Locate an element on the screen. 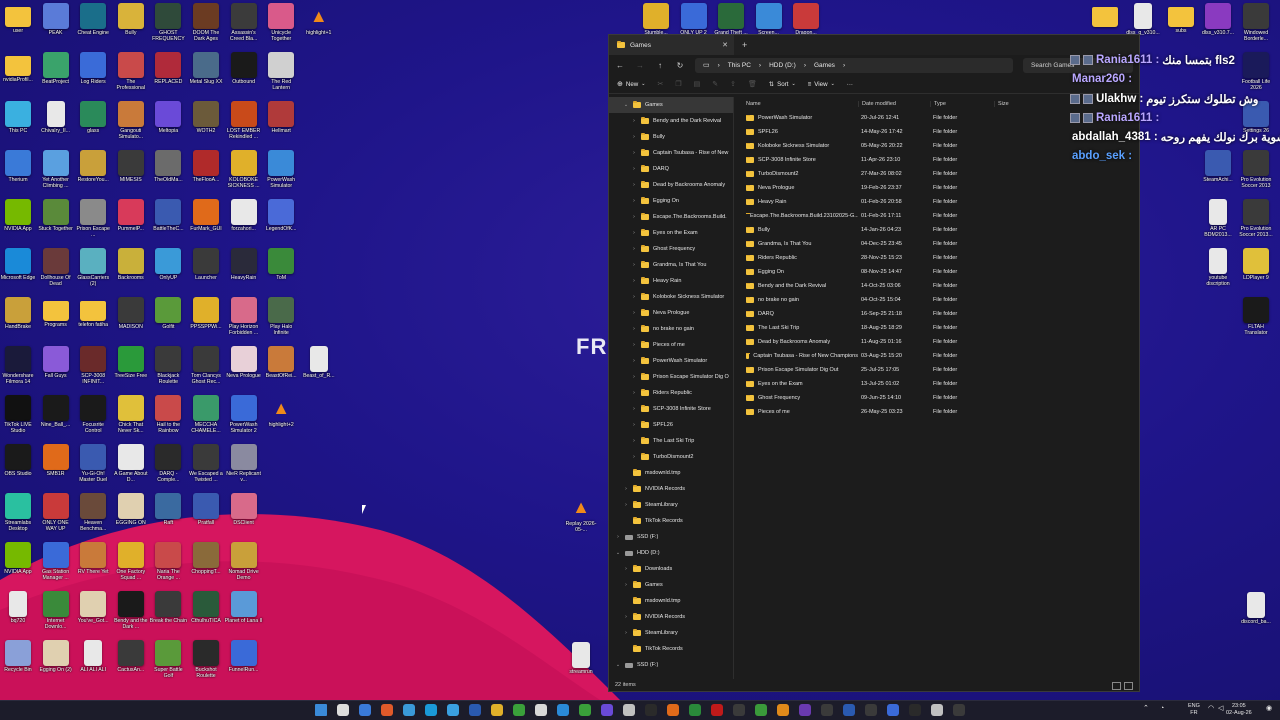 Image resolution: width=1280 pixels, height=720 pixels. chrome-icon is located at coordinates (365, 710).